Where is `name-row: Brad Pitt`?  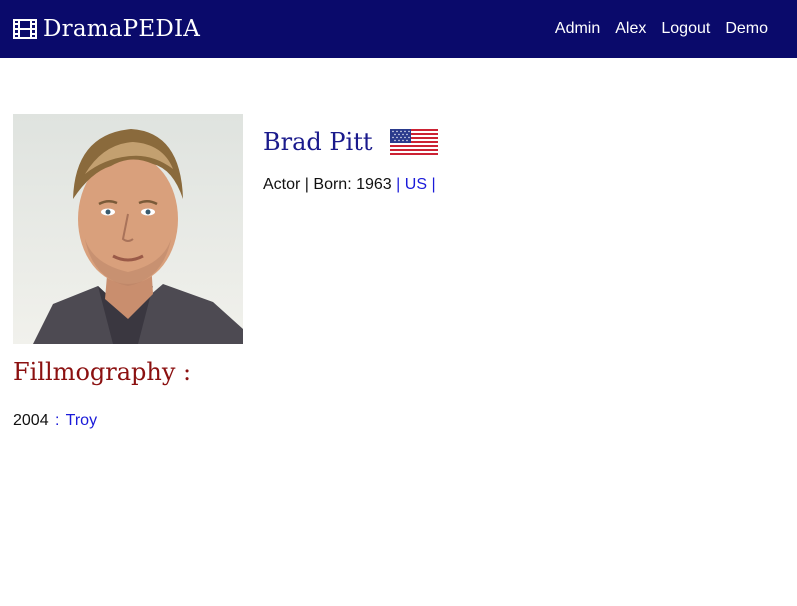 name-row: Brad Pitt is located at coordinates (350, 142).